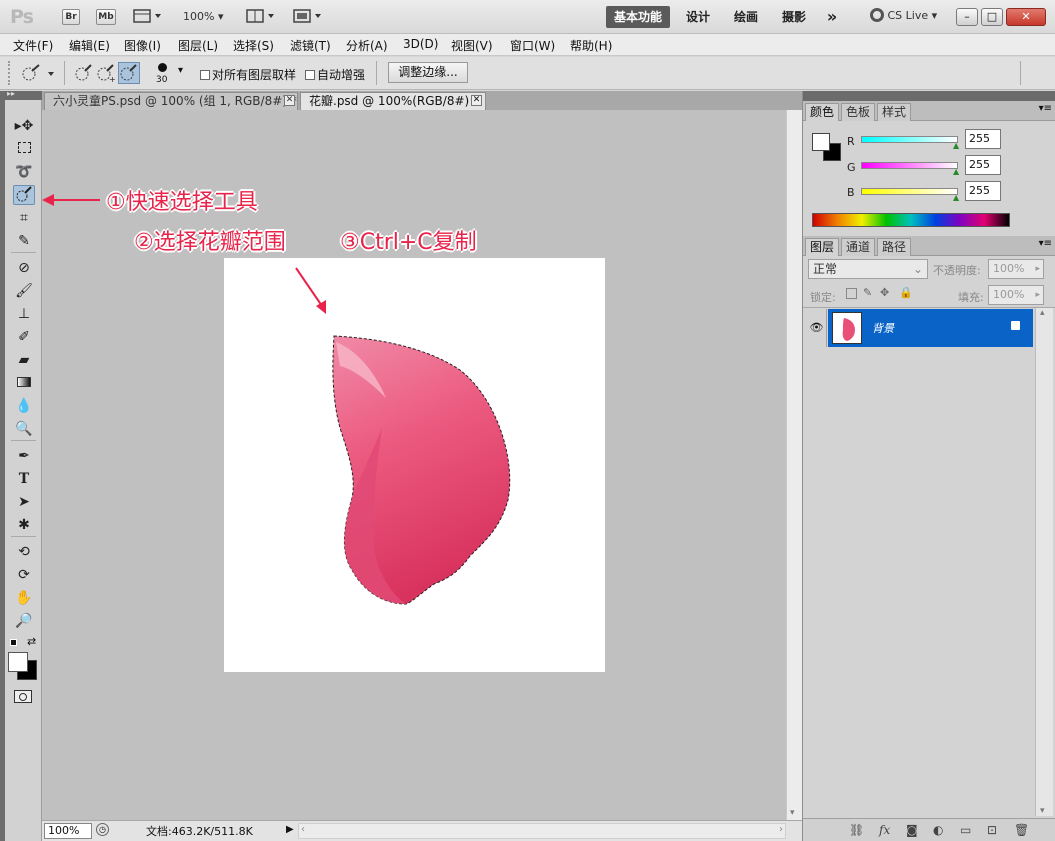 The width and height of the screenshot is (1055, 841). I want to click on adjustment-layer-icon: ◐, so click(938, 830).